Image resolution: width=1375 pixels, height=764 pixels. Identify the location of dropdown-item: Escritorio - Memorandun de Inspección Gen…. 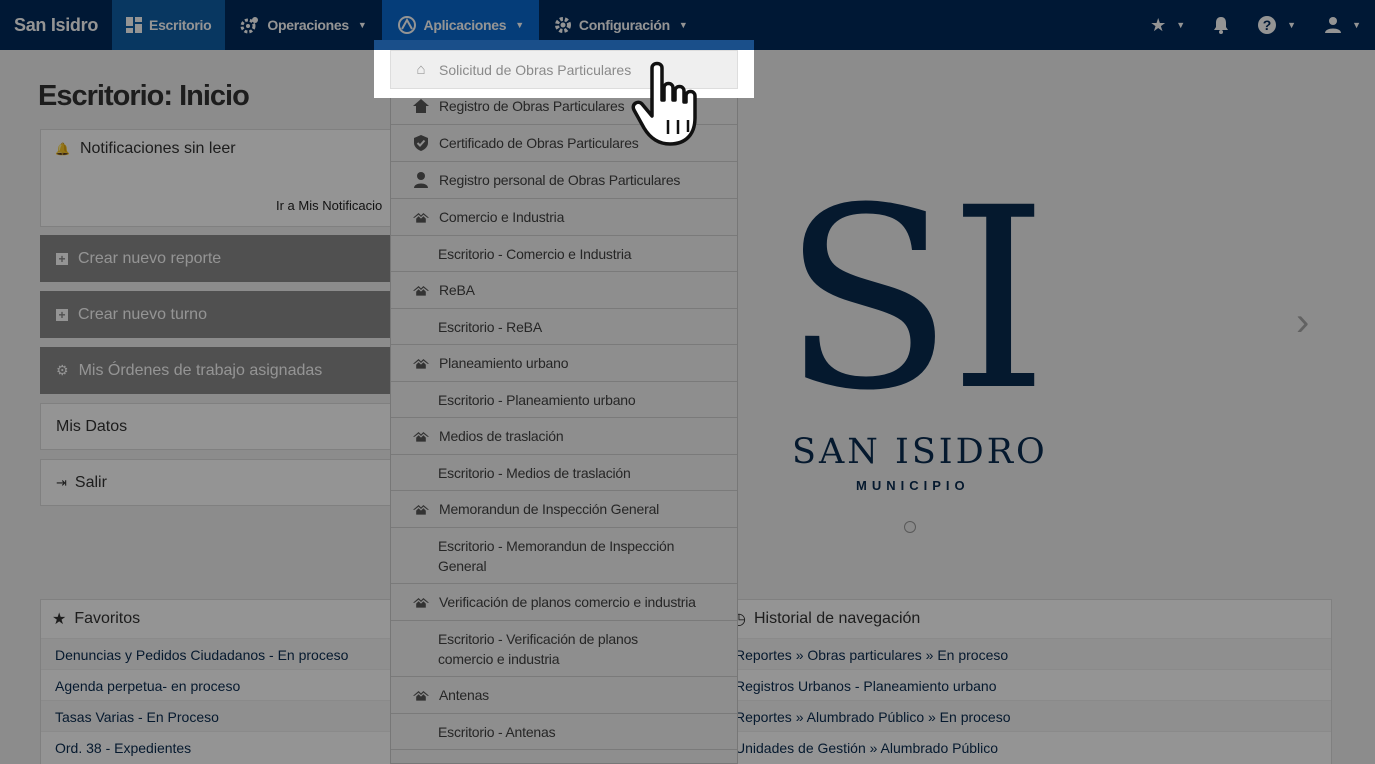
(564, 556).